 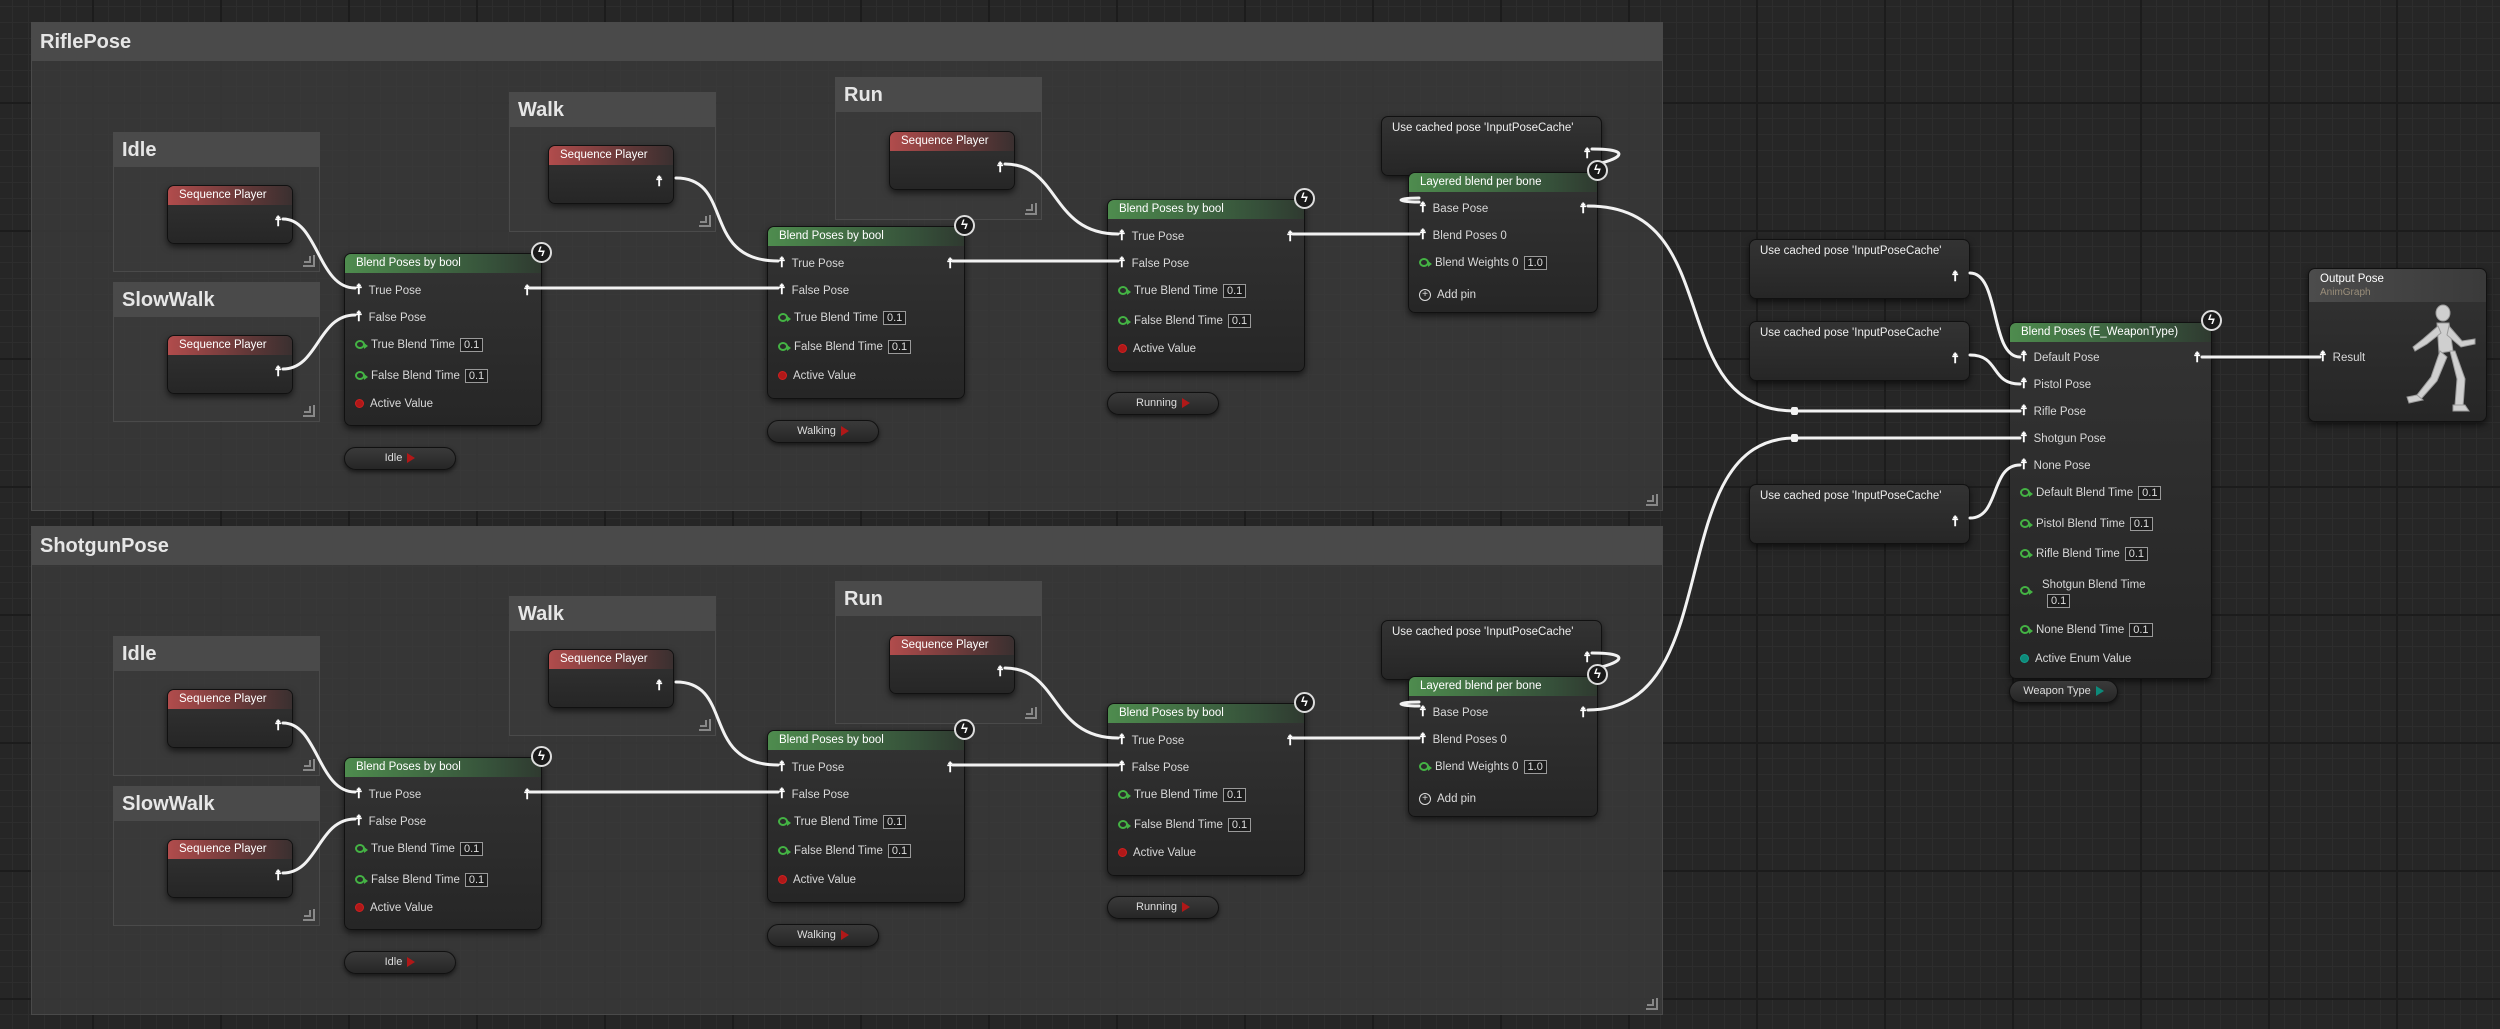 What do you see at coordinates (2397, 345) in the screenshot?
I see `output-pose-node: Output Pose AnimGraph ☨ Result` at bounding box center [2397, 345].